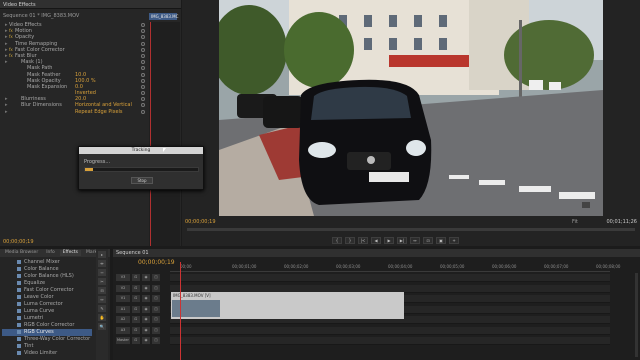 This screenshot has width=640, height=360. Describe the element at coordinates (102, 308) in the screenshot. I see `tool-button: ✎` at that location.